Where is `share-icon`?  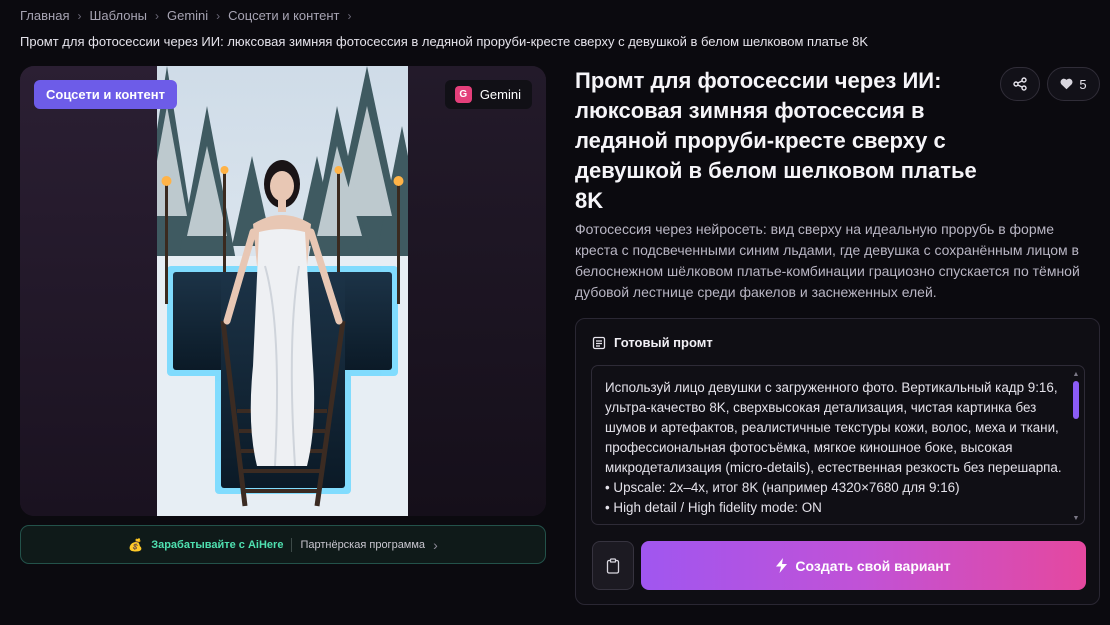 share-icon is located at coordinates (1020, 84).